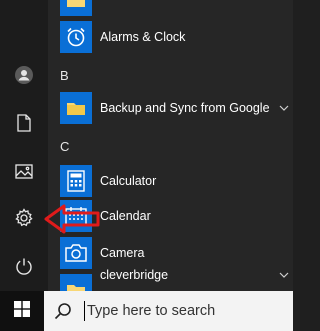  Describe the element at coordinates (76, 181) in the screenshot. I see `calculator-icon` at that location.